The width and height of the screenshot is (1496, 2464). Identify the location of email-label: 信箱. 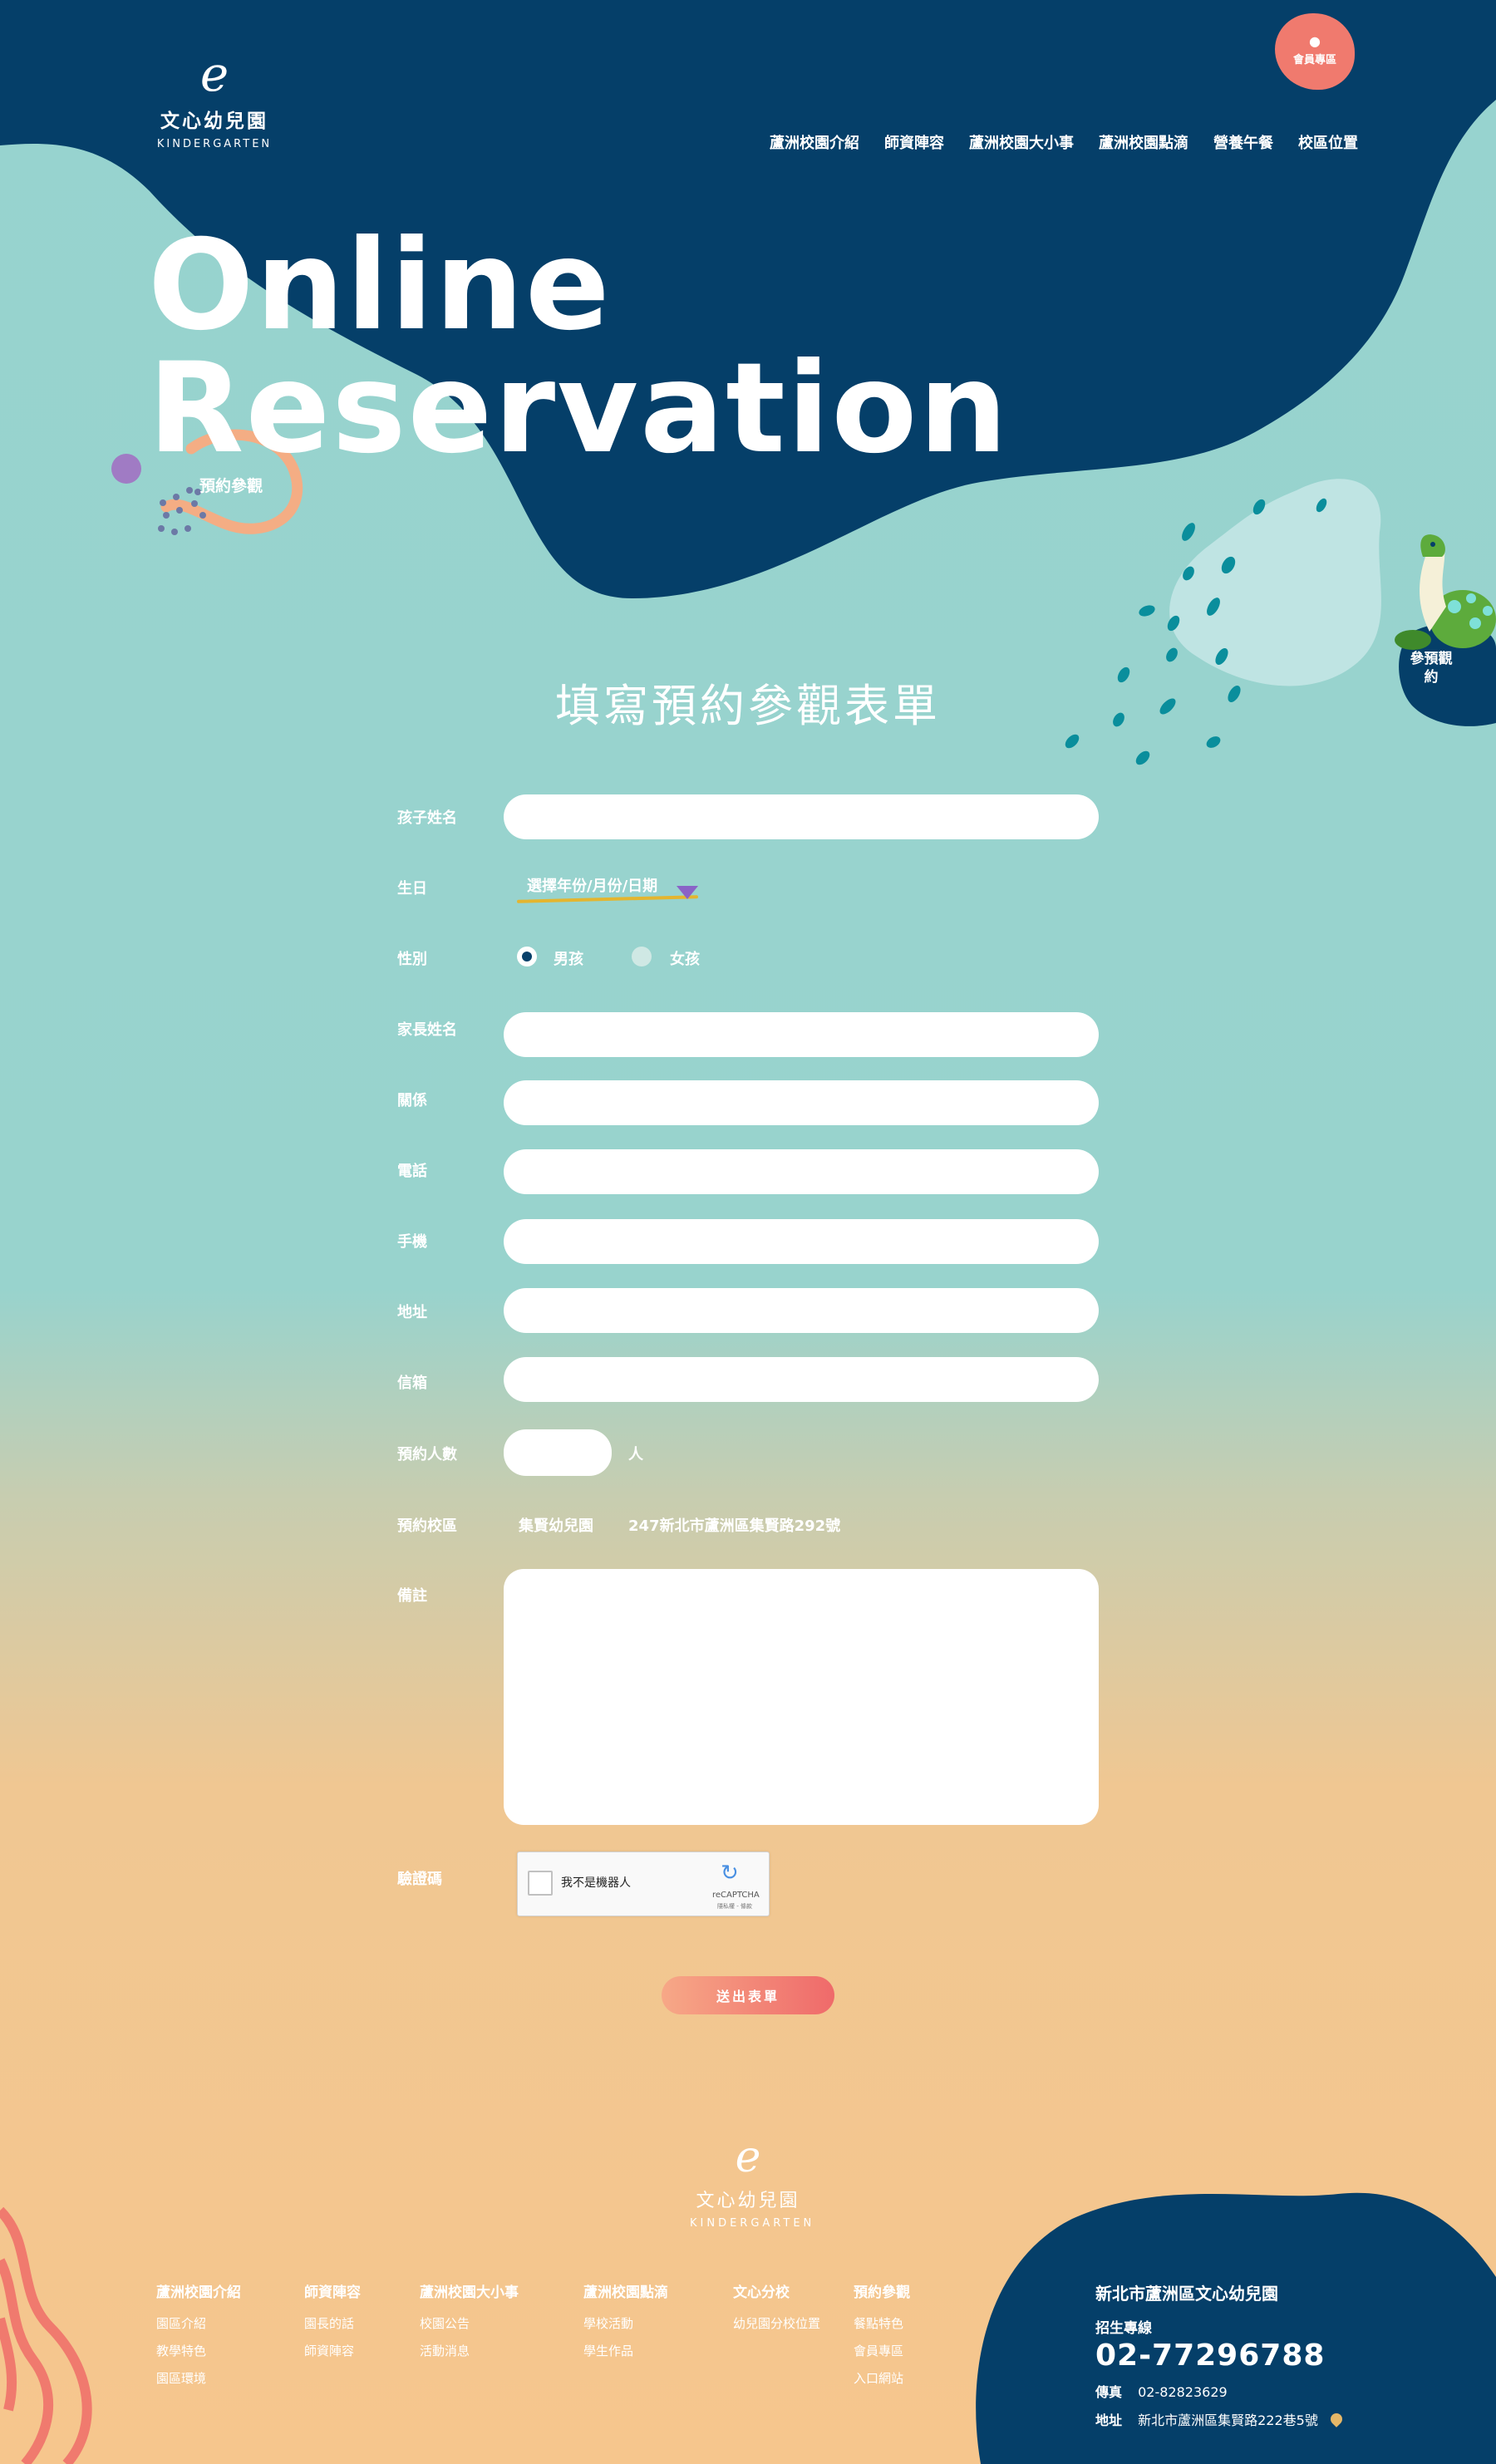
(412, 1383).